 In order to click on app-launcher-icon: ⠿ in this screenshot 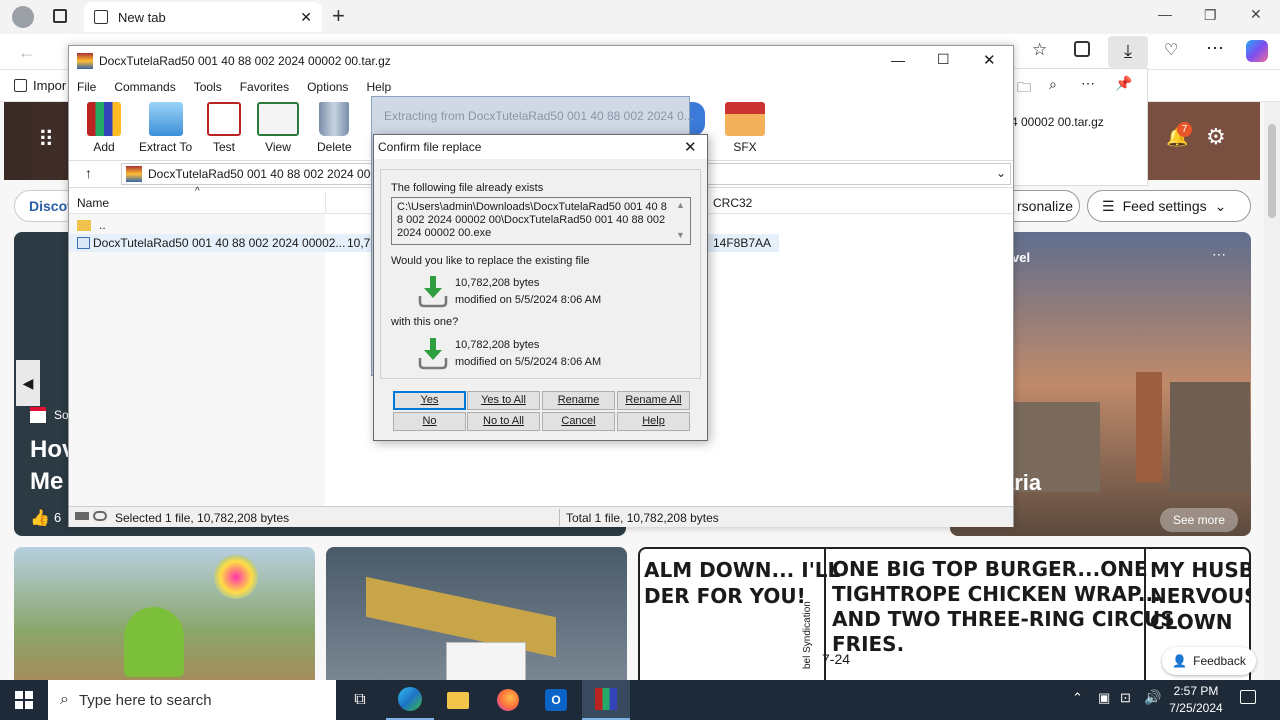, I will do `click(46, 140)`.